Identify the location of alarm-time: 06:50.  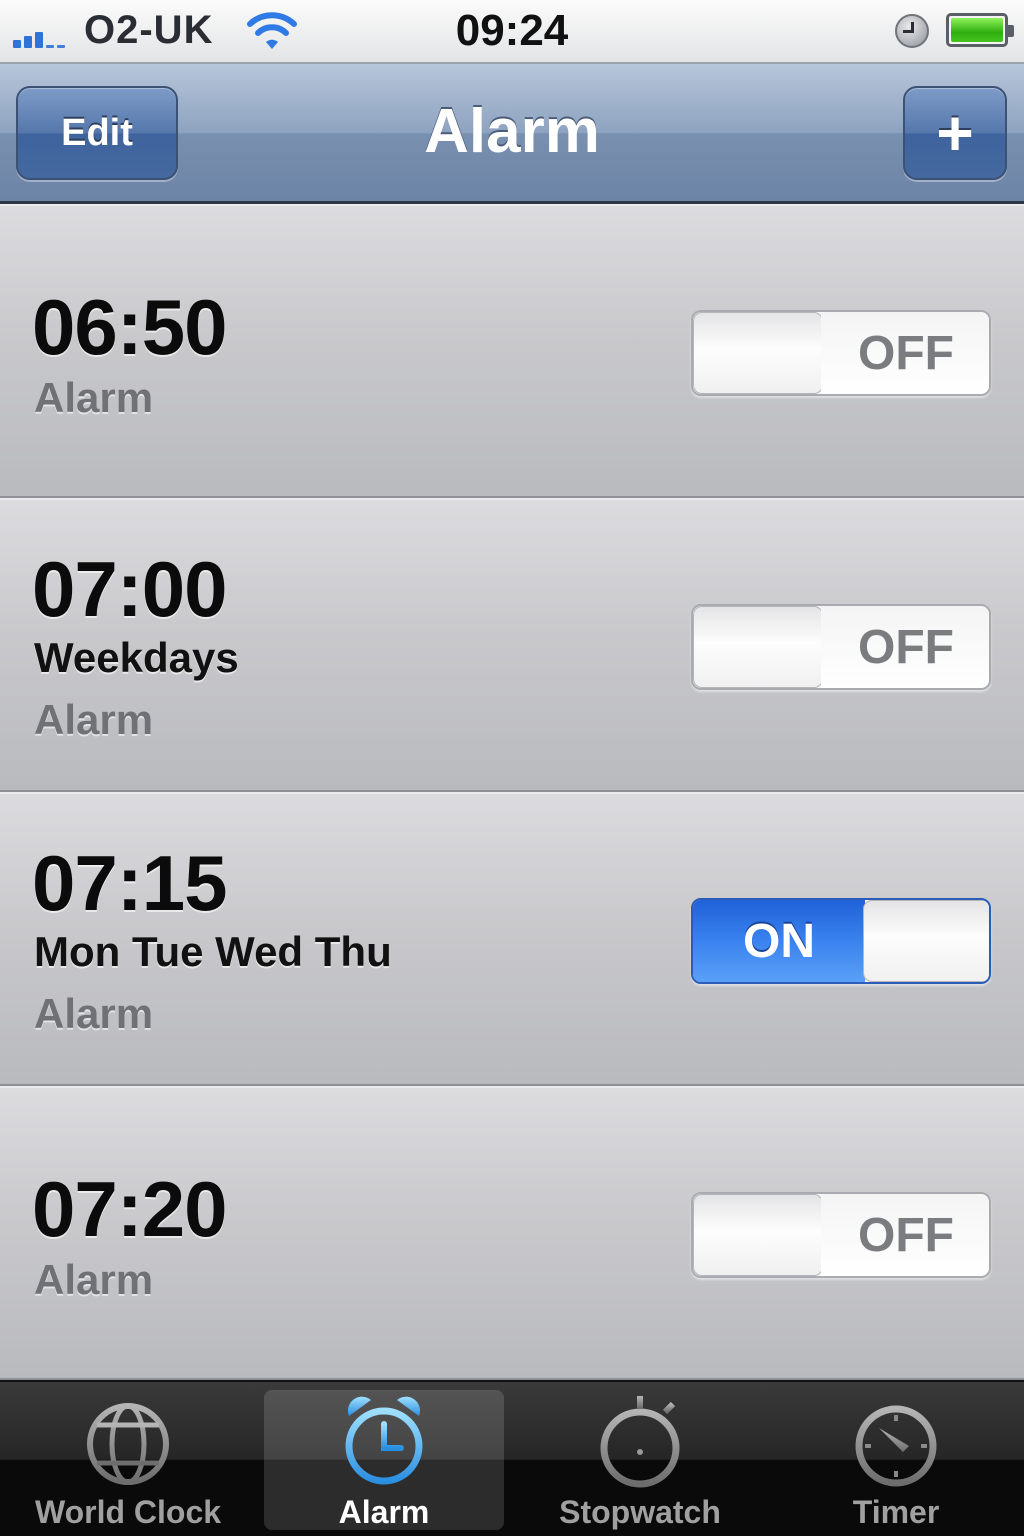
(129, 327).